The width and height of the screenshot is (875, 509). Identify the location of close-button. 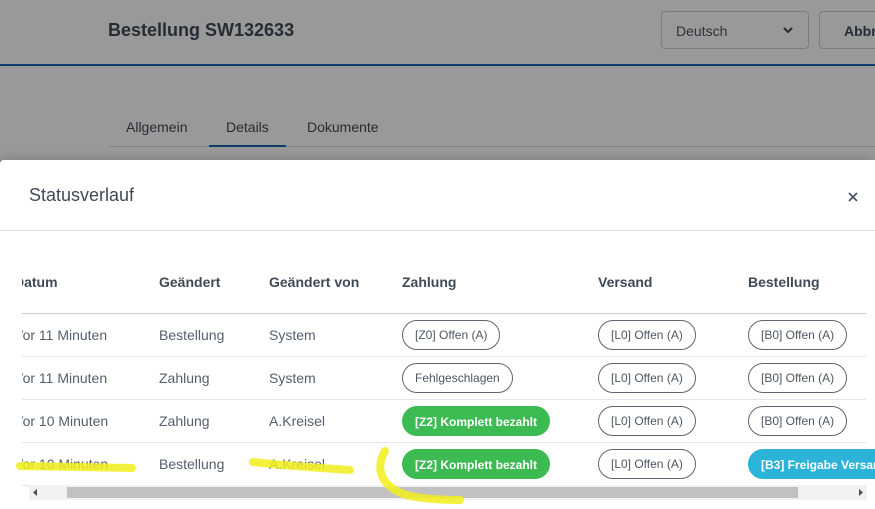
(853, 197).